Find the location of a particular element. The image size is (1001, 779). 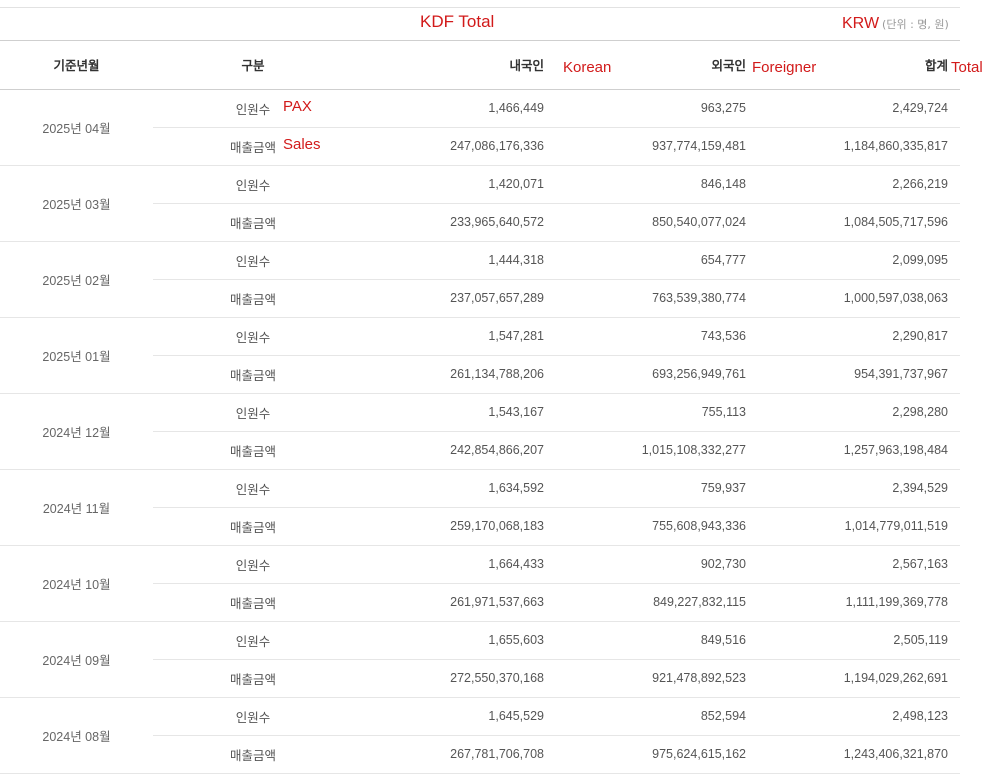

pax-foreigner-cell: 759,937 is located at coordinates (657, 488).